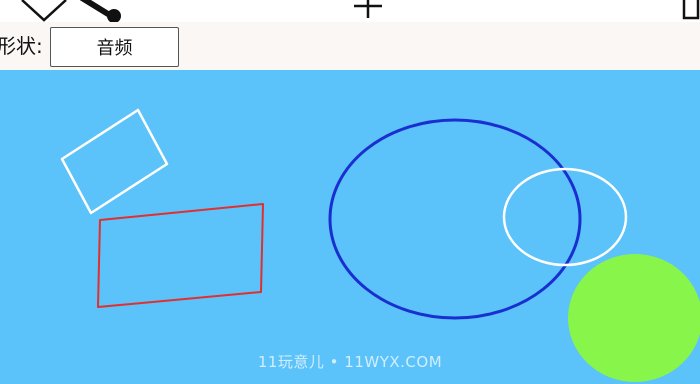 The image size is (700, 384). I want to click on shape-bar: 形状: 音频, so click(350, 46).